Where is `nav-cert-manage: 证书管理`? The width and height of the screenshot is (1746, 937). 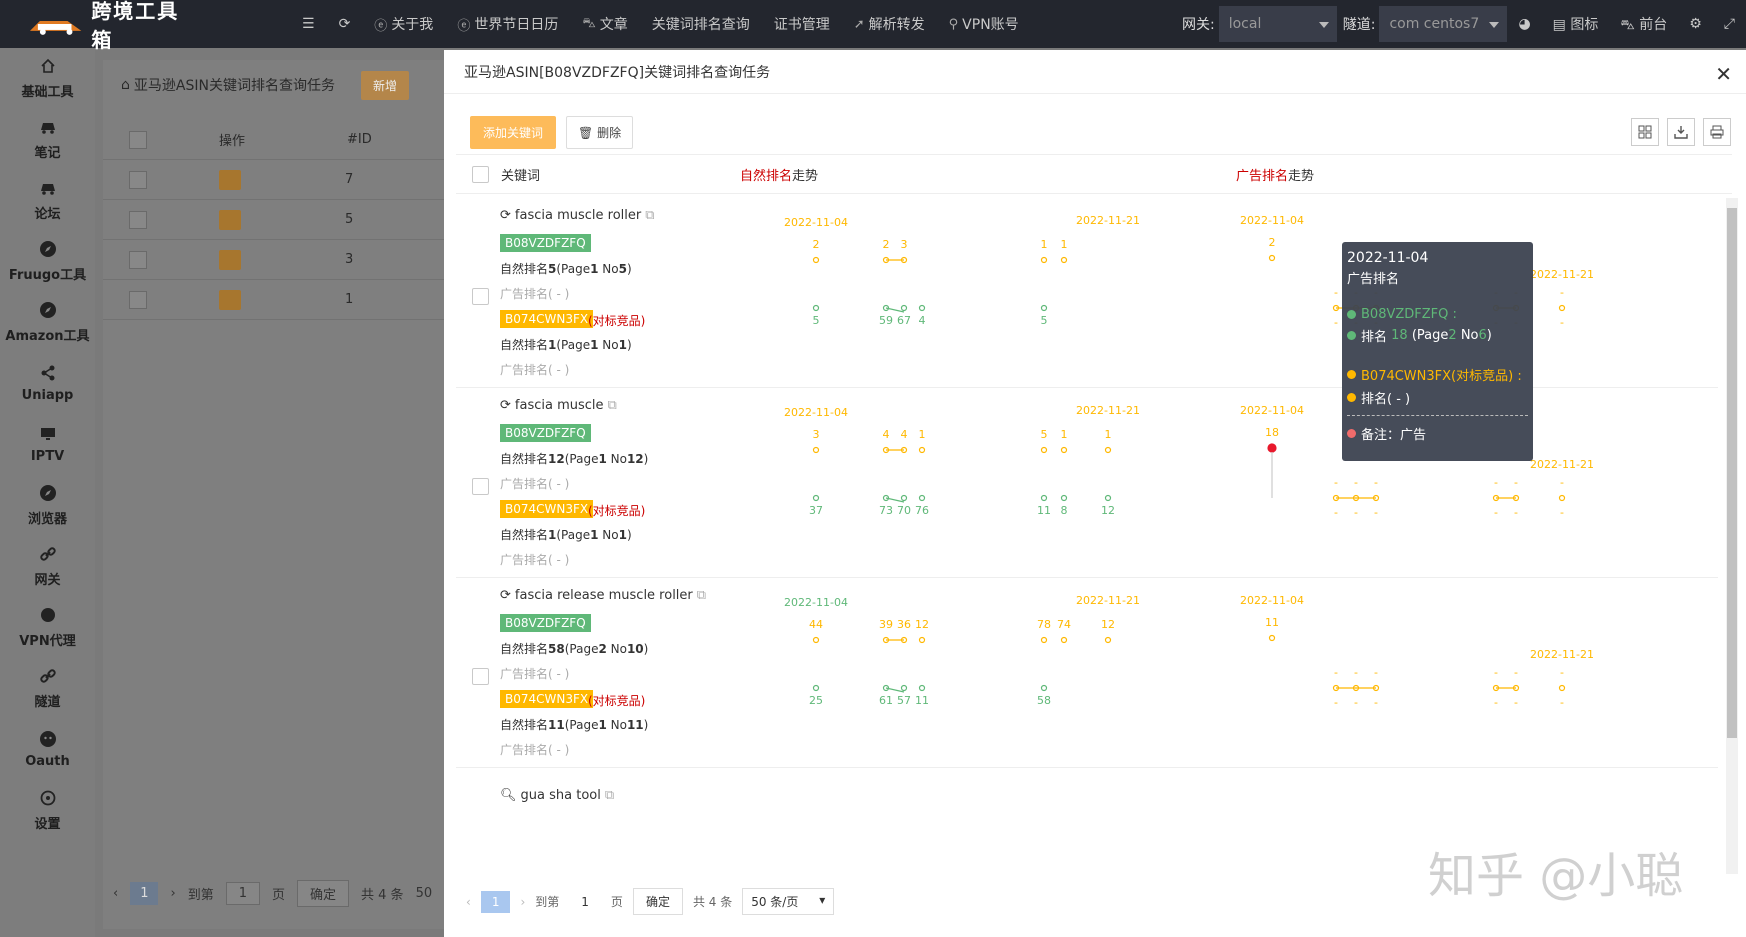 nav-cert-manage: 证书管理 is located at coordinates (802, 24).